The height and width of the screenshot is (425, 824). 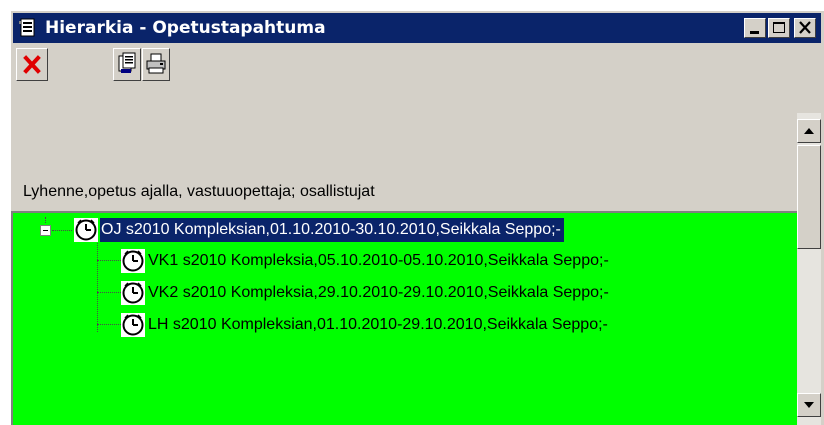 I want to click on arrow-down-icon, so click(x=809, y=405).